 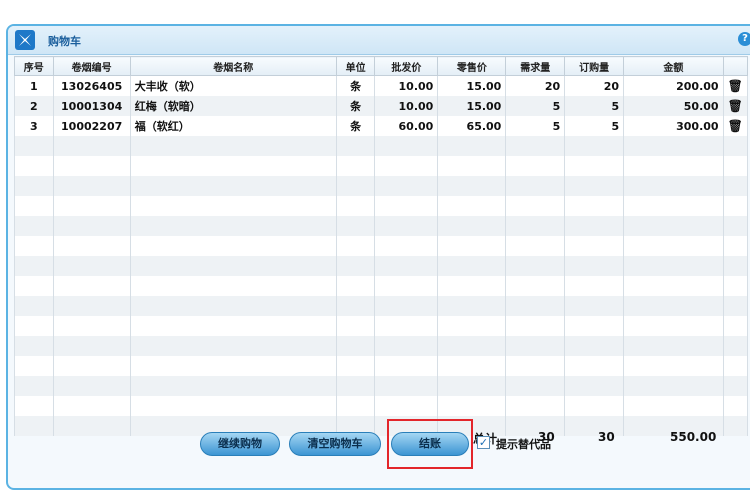 I want to click on header-amount: 金额, so click(x=673, y=66).